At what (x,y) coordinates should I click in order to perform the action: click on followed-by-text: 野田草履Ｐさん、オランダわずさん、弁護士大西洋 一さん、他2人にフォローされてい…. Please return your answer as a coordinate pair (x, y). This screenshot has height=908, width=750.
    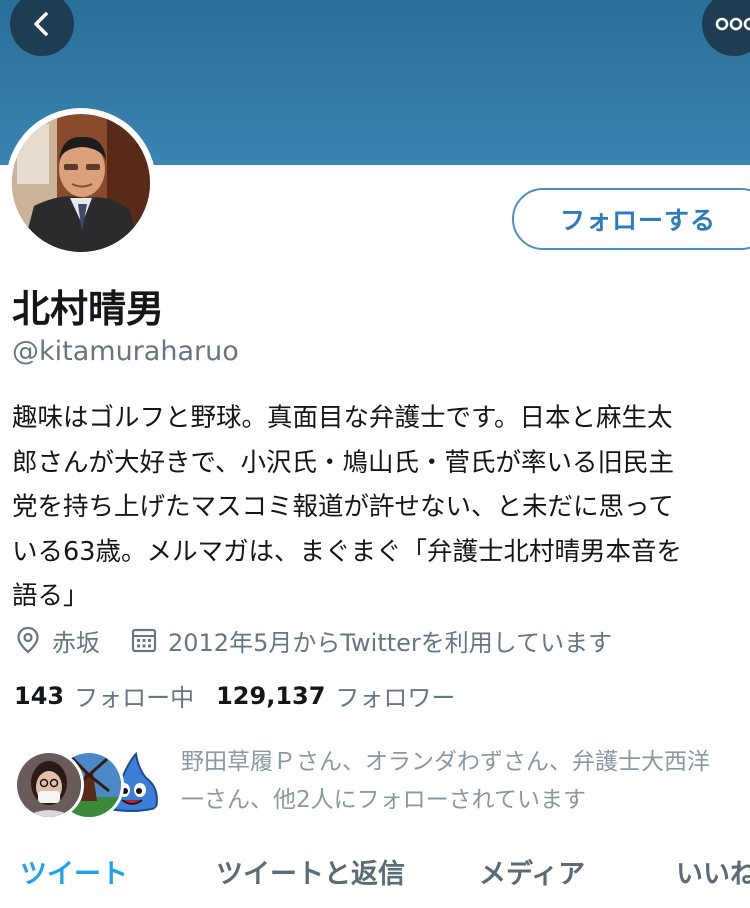
    Looking at the image, I should click on (465, 781).